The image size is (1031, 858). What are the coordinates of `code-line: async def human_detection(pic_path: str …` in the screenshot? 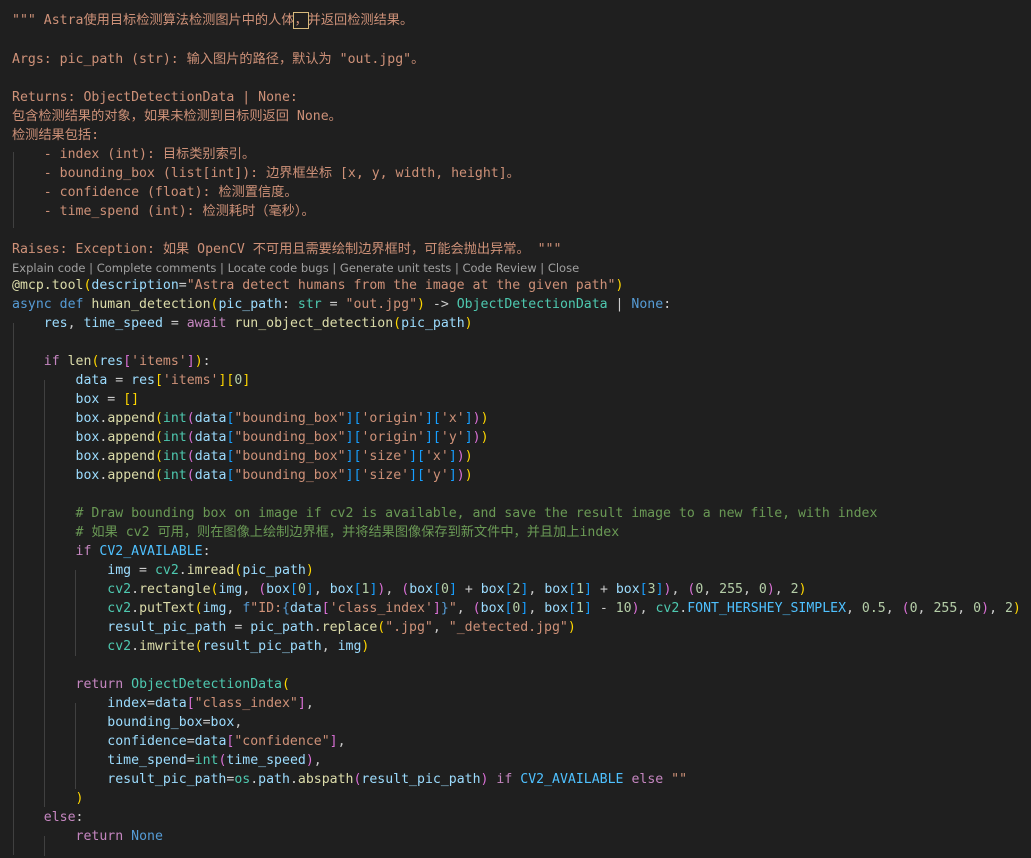 It's located at (342, 304).